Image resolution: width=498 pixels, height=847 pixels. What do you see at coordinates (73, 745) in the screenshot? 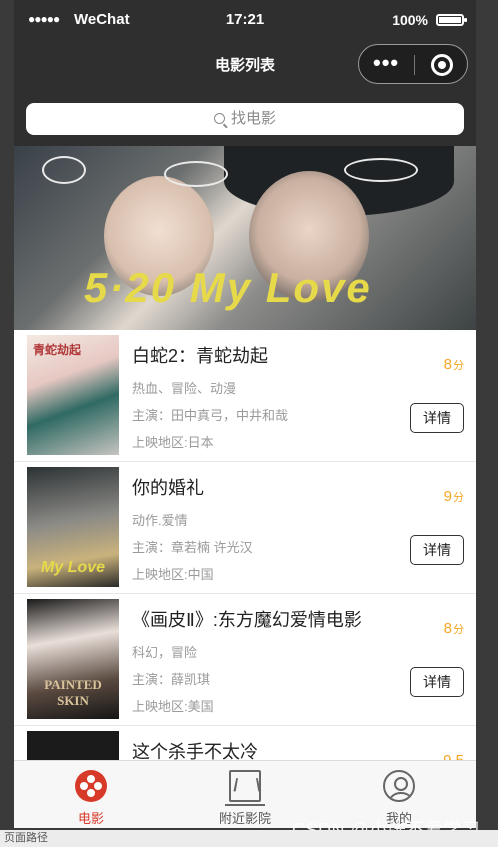
I see `movie-poster` at bounding box center [73, 745].